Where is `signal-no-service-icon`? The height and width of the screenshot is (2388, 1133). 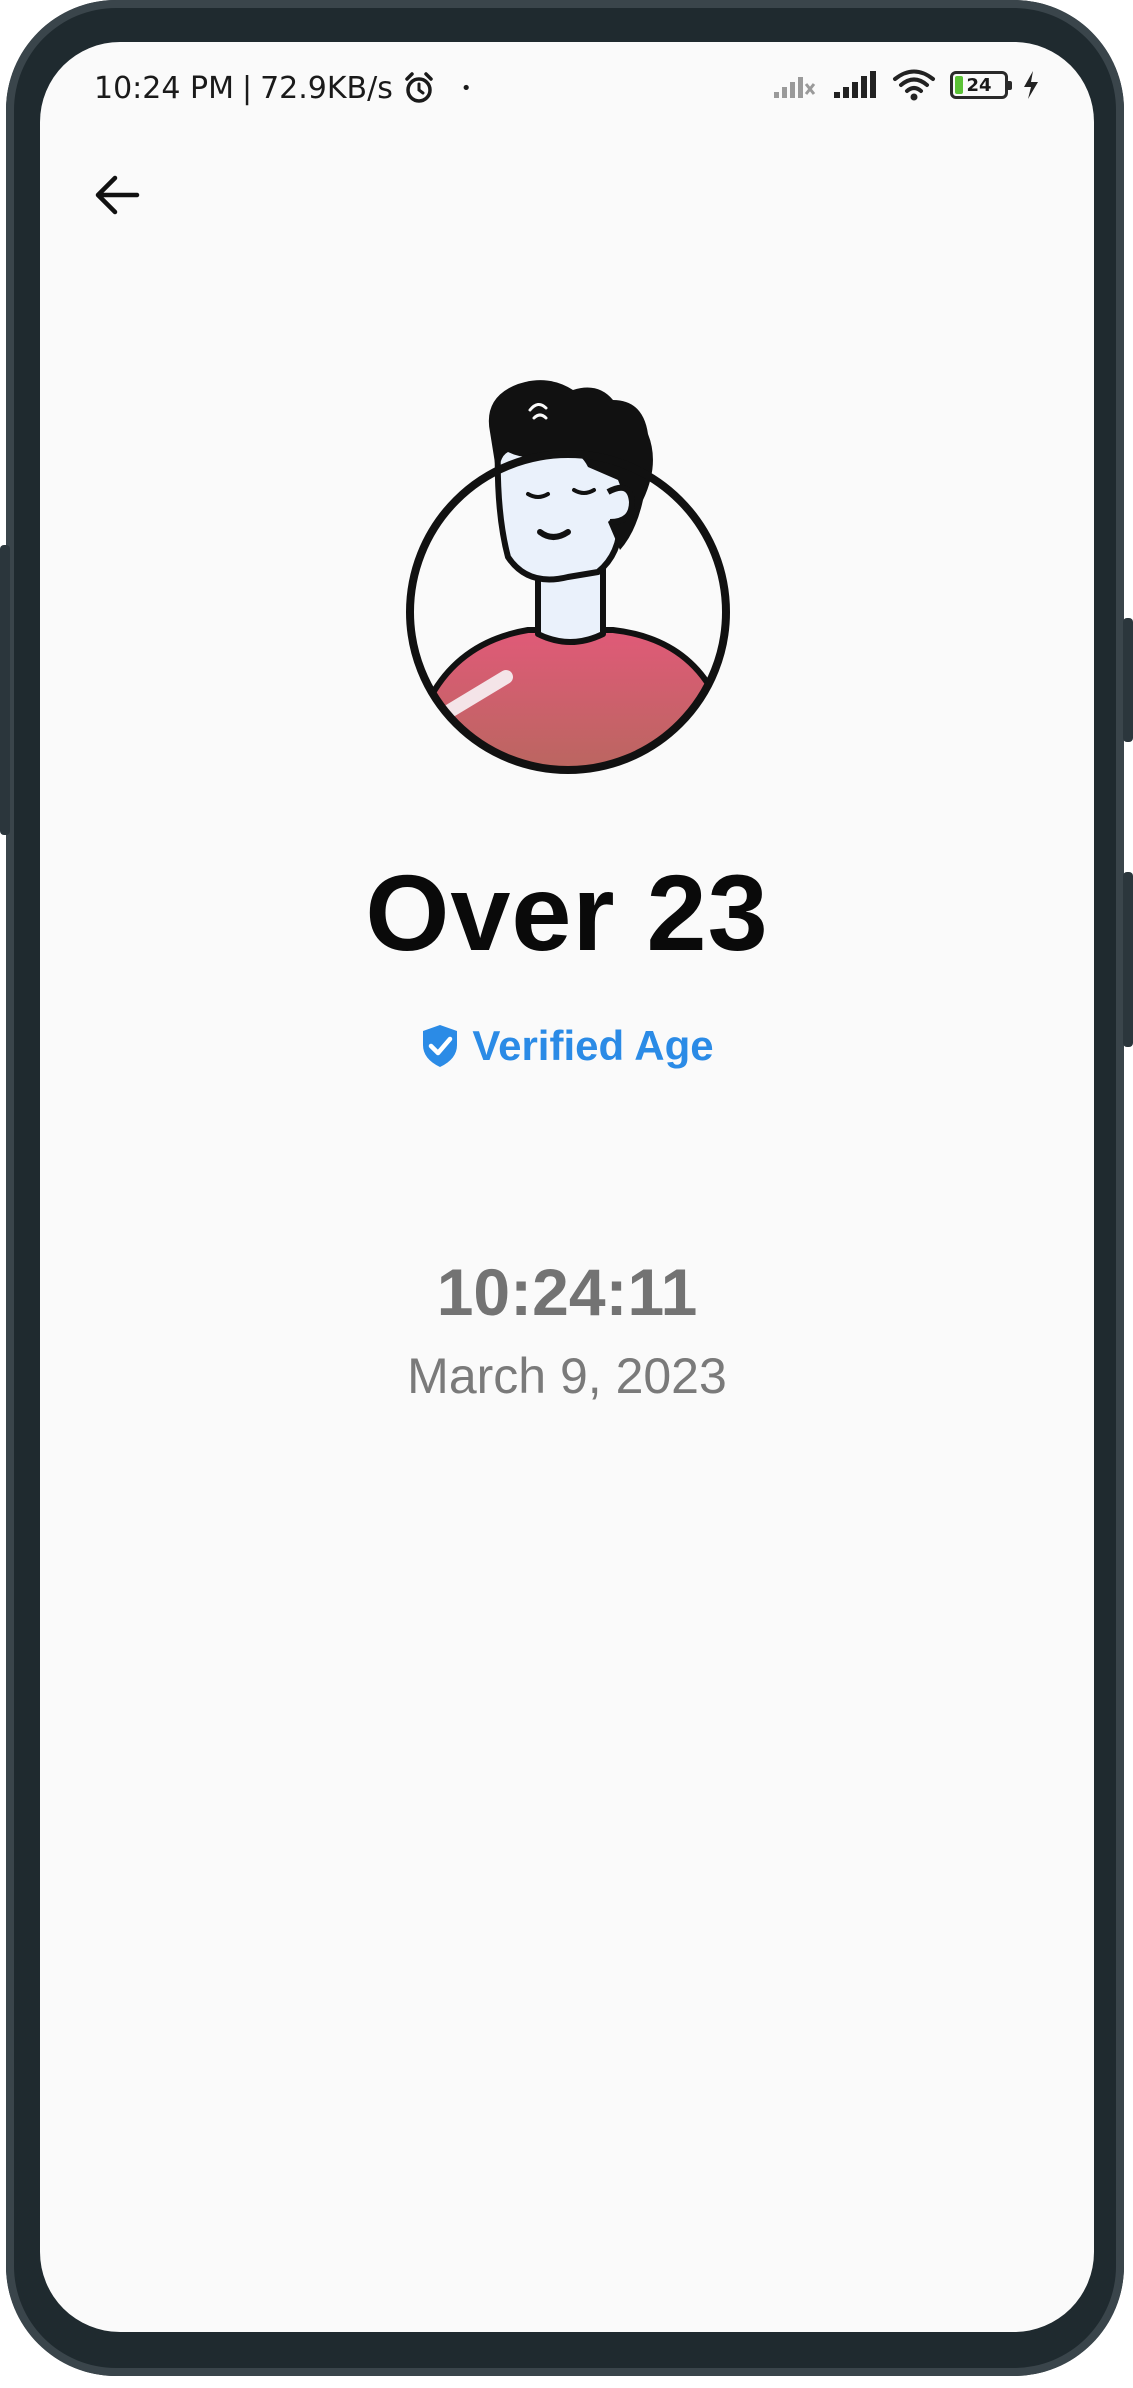
signal-no-service-icon is located at coordinates (795, 87).